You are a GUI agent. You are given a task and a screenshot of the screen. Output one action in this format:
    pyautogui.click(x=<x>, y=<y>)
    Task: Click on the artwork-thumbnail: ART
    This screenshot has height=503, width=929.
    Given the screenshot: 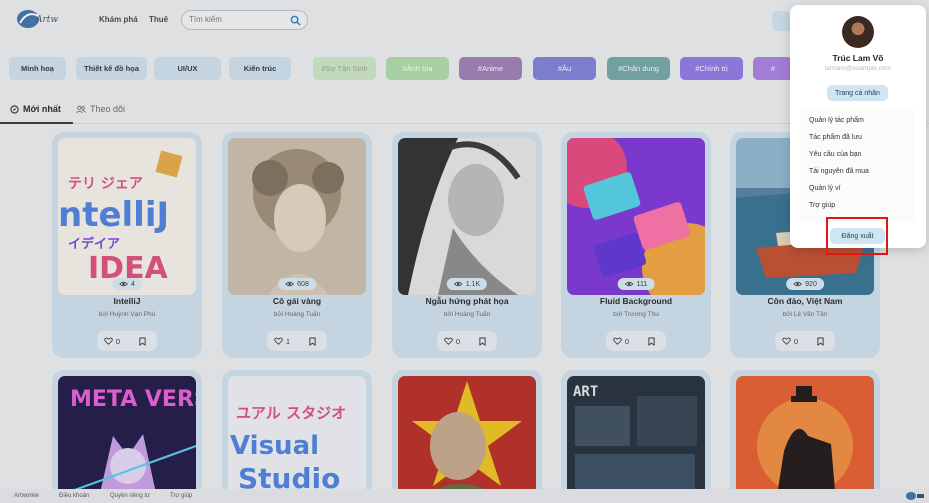 What is the action you would take?
    pyautogui.click(x=636, y=439)
    